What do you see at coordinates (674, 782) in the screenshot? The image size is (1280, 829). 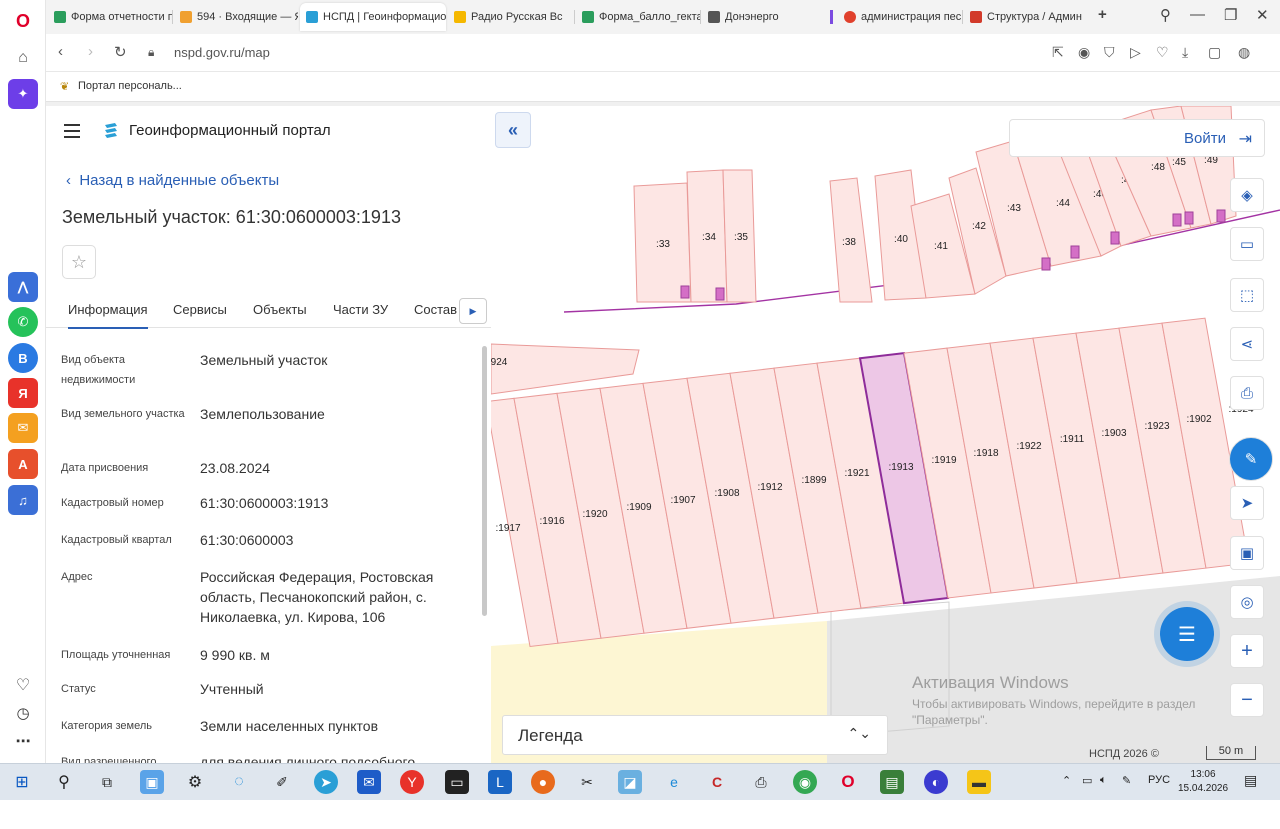 I see `ie-icon: e` at bounding box center [674, 782].